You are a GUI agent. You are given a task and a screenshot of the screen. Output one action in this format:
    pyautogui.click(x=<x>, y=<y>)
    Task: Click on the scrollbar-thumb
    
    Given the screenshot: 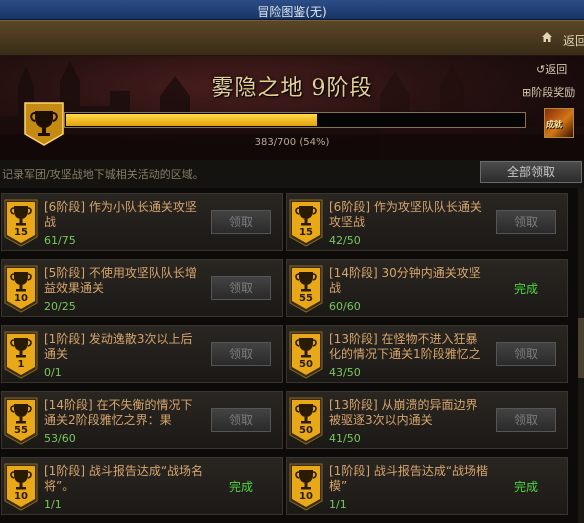 What is the action you would take?
    pyautogui.click(x=581, y=348)
    